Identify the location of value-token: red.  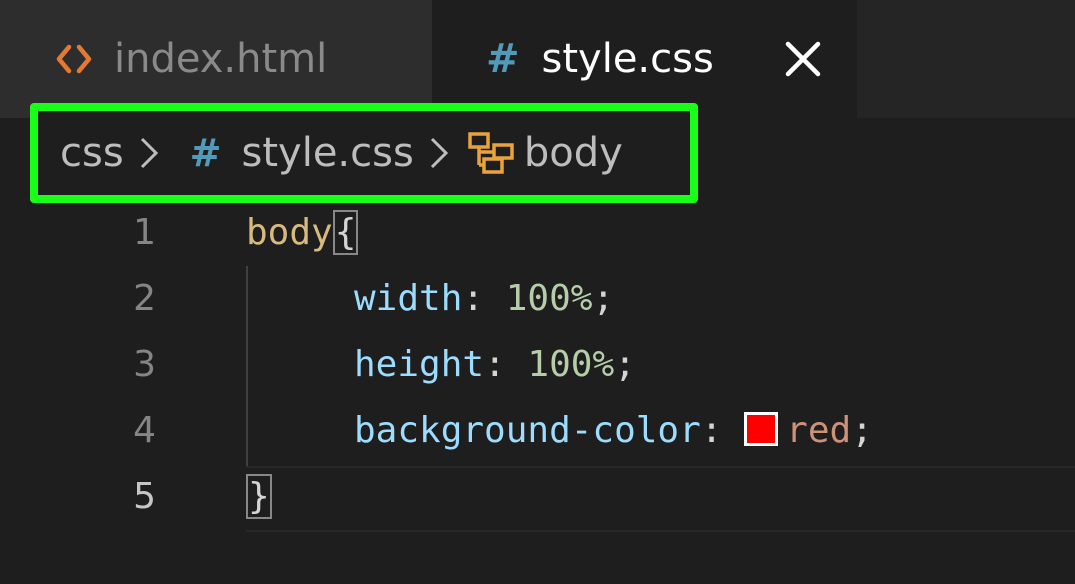
(819, 430).